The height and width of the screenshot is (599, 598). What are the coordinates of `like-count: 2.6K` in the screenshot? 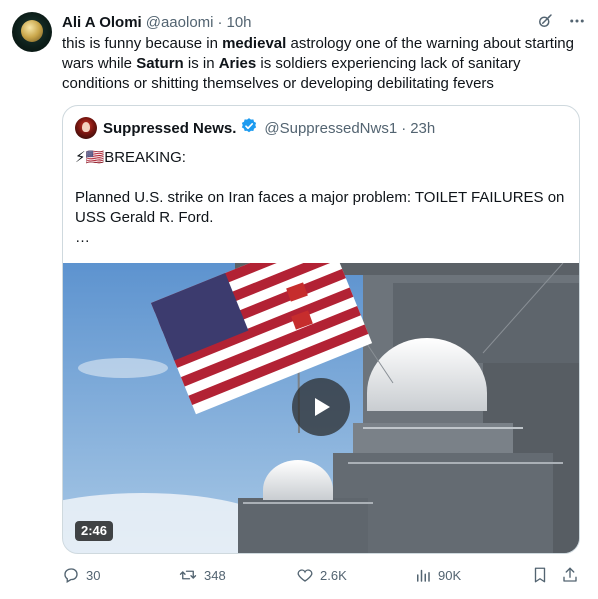 It's located at (333, 575).